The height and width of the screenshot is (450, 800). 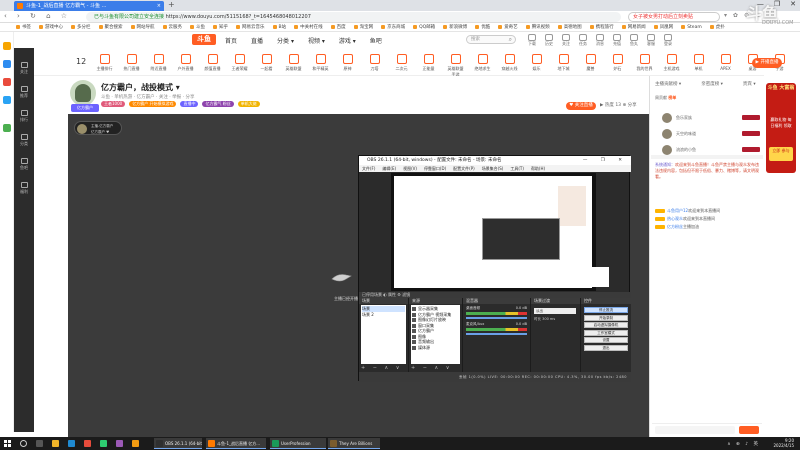 What do you see at coordinates (89, 6) in the screenshot?
I see `browser-tab-active: 斗鱼-1_战后直播 亿方霸气 - 斗鱼 ... ×` at bounding box center [89, 6].